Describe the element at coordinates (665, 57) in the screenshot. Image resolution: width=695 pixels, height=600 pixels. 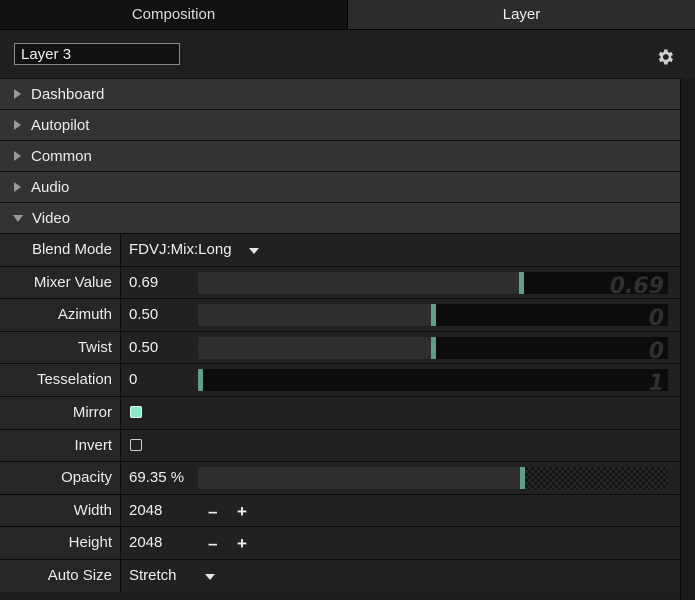
I see `gear-icon` at that location.